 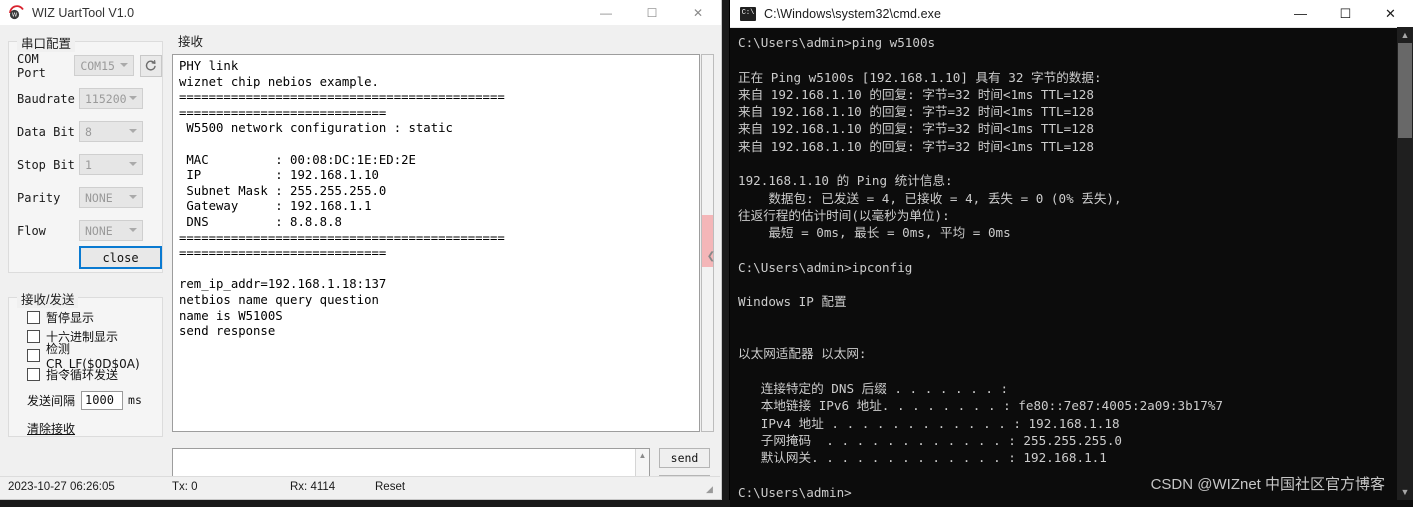 I want to click on status-rx-count: Rx: 4114, so click(x=313, y=487).